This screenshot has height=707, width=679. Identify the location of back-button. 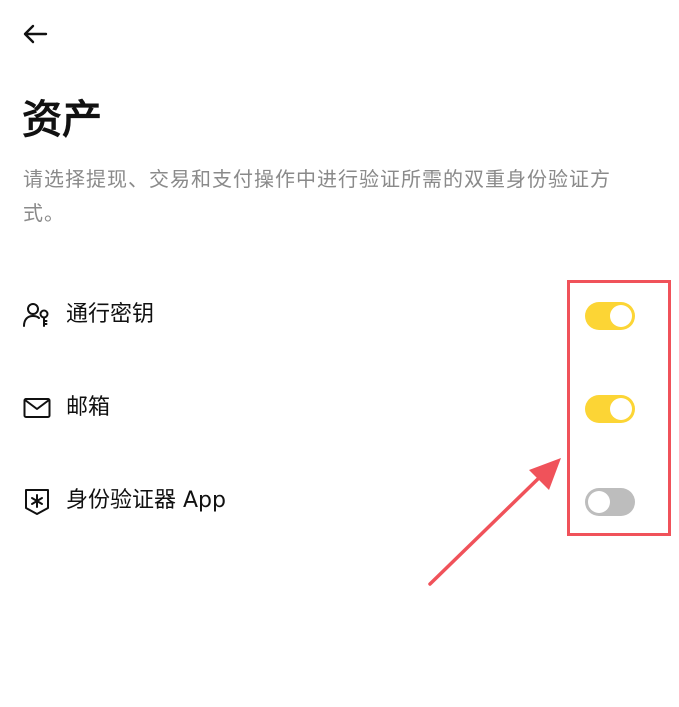
(42, 36).